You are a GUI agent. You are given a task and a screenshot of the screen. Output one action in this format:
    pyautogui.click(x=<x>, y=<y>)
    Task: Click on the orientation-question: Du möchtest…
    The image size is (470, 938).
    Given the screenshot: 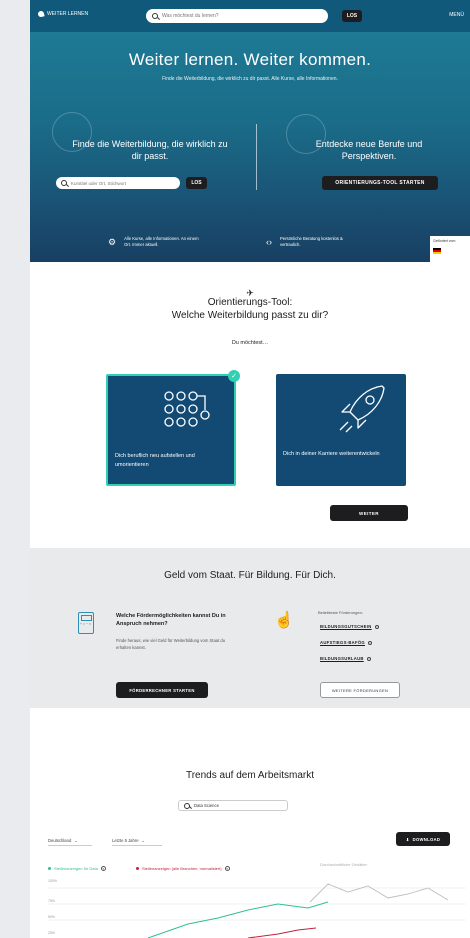 What is the action you would take?
    pyautogui.click(x=250, y=343)
    